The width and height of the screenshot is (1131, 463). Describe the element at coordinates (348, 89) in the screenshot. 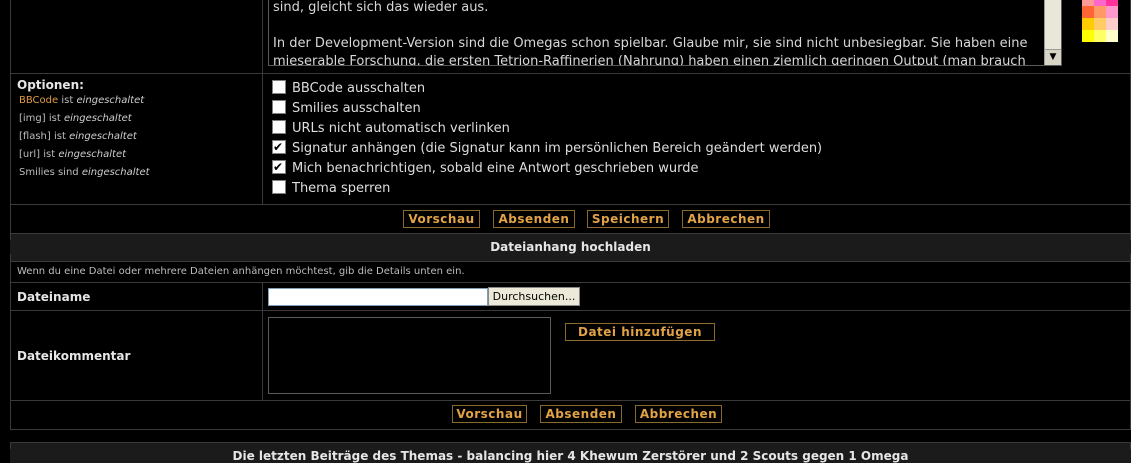

I see `option-bbcode-off: BBCode ausschalten` at that location.